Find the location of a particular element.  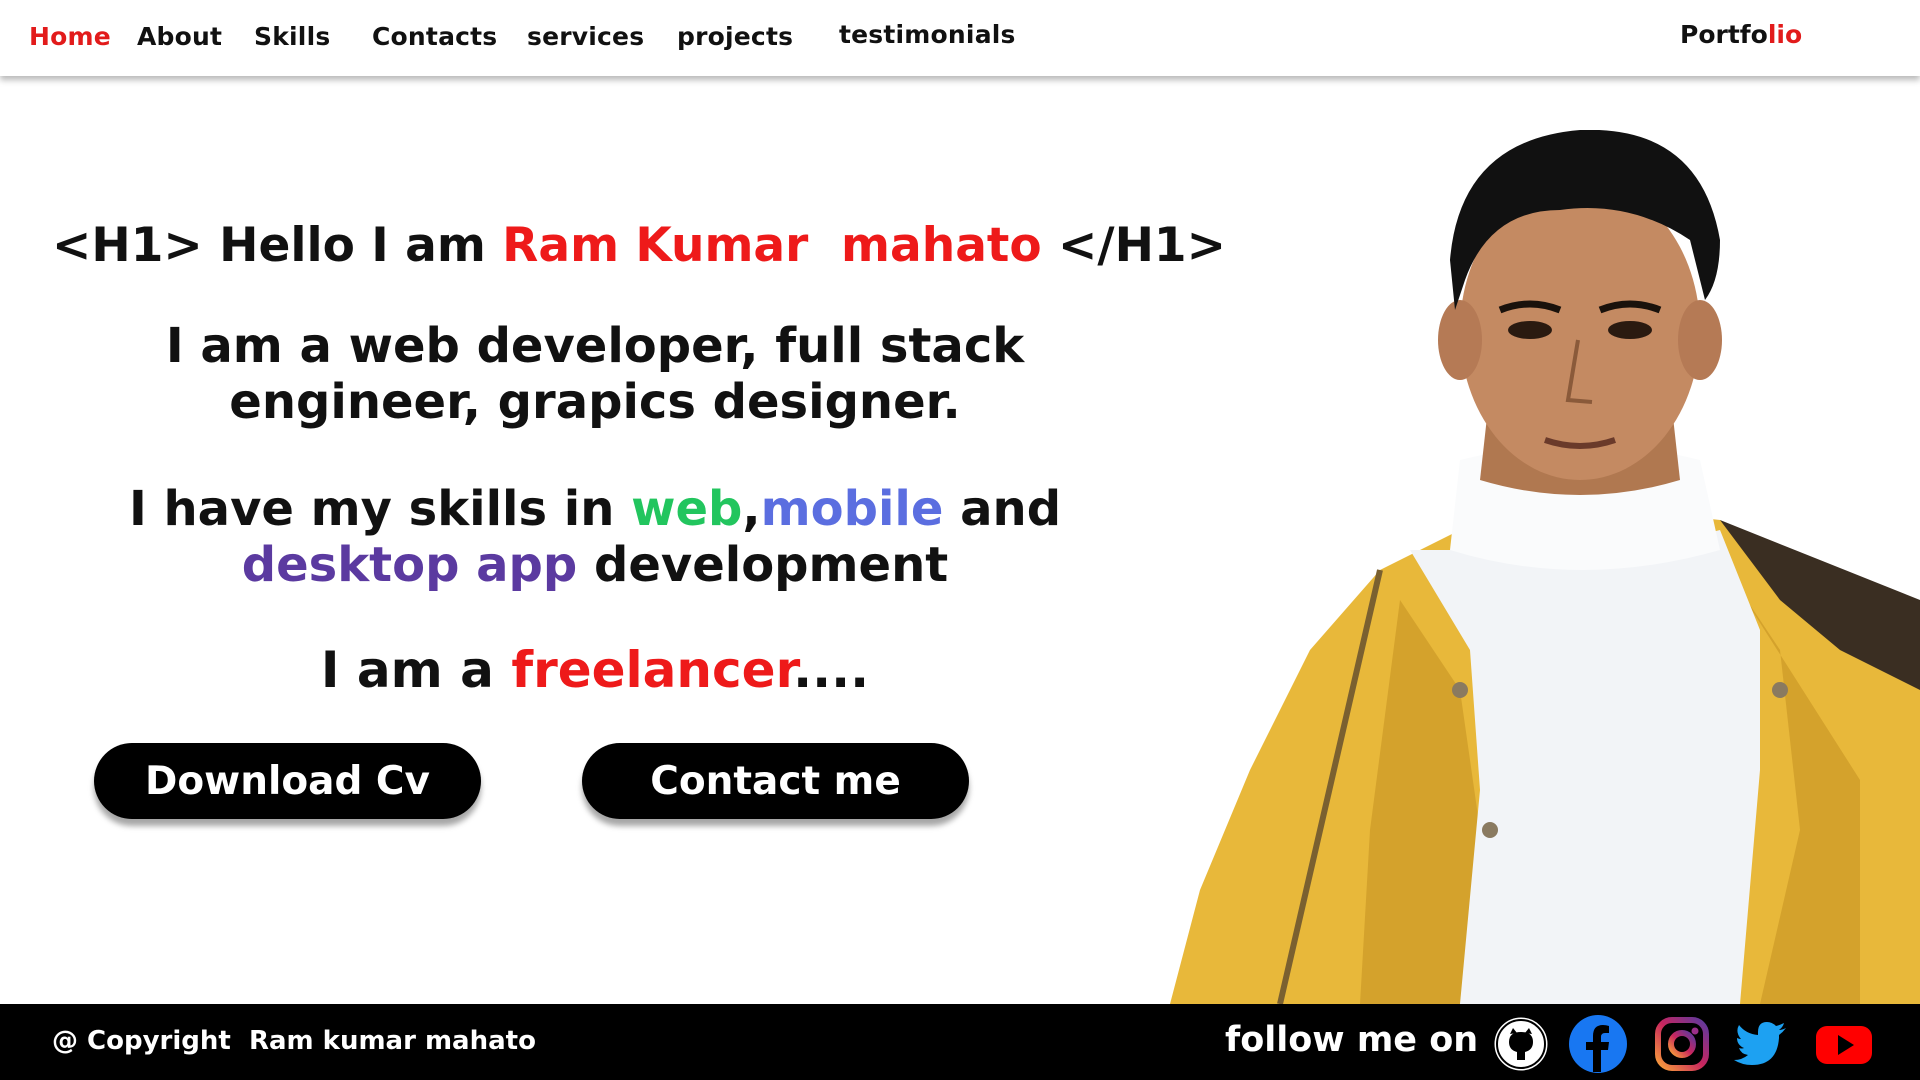

hero-heading: <H1> Hello I am Ram Kumar mahato </H1> is located at coordinates (639, 245).